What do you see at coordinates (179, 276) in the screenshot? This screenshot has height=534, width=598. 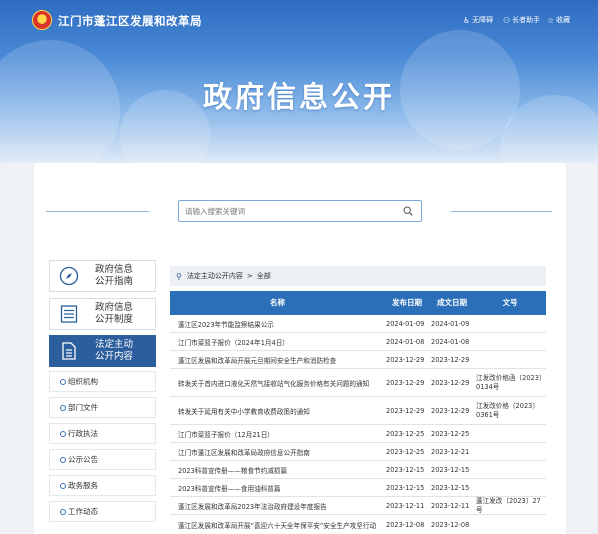 I see `location-pin-icon: ⚲` at bounding box center [179, 276].